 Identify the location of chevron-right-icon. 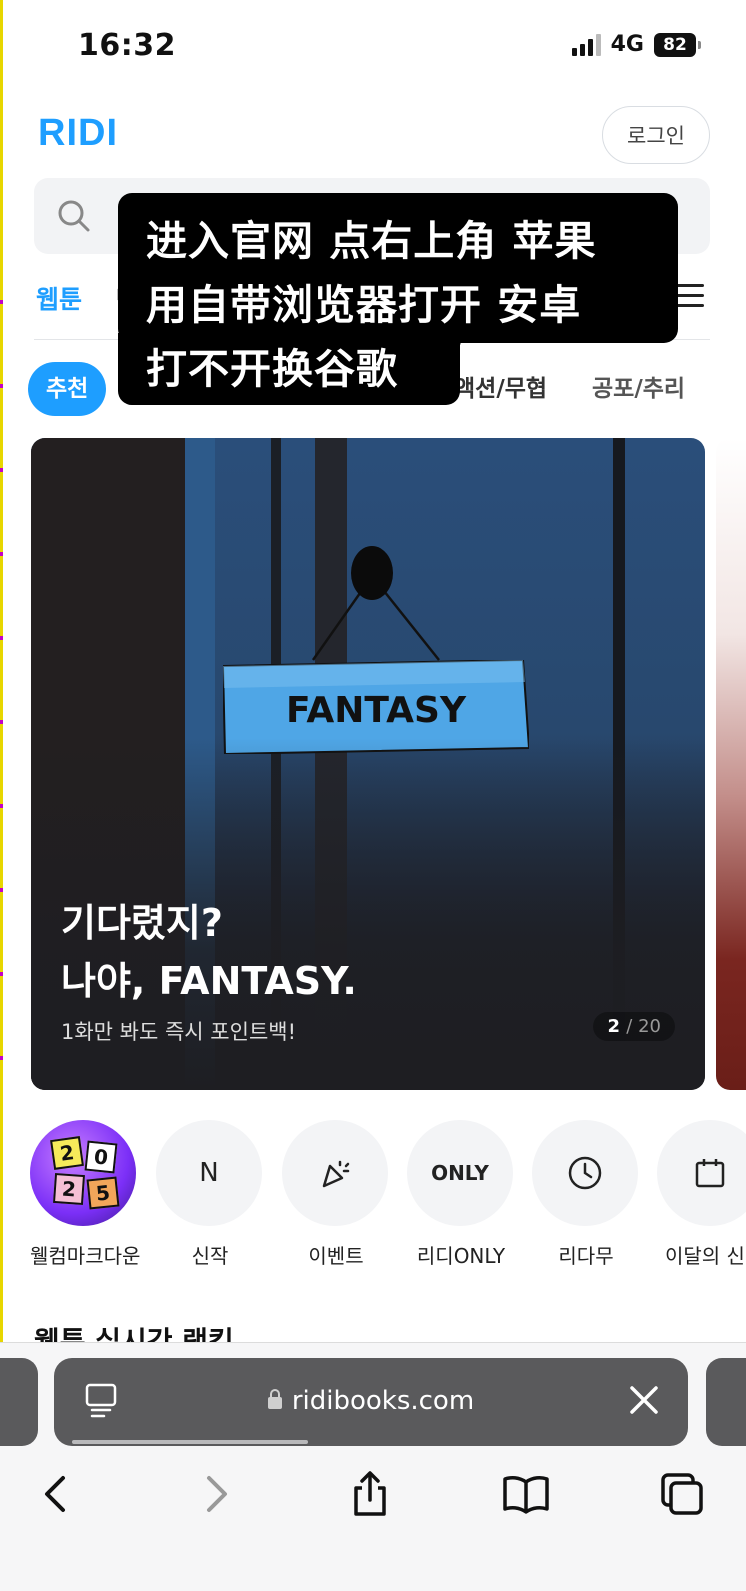
(217, 1494).